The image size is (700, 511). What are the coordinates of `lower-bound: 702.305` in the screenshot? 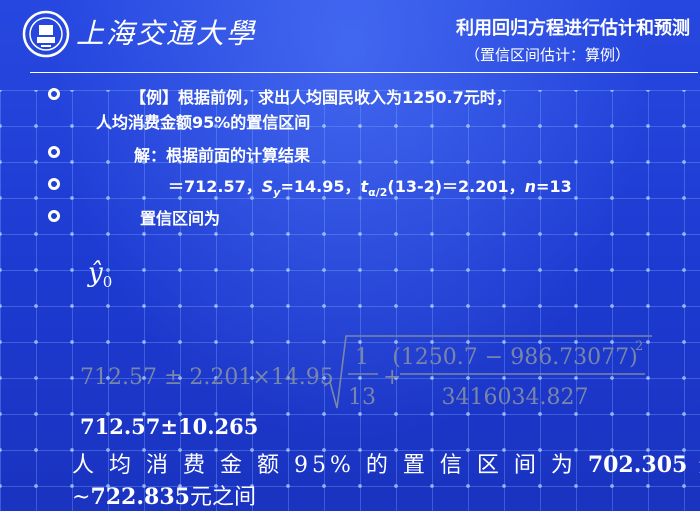 It's located at (637, 465).